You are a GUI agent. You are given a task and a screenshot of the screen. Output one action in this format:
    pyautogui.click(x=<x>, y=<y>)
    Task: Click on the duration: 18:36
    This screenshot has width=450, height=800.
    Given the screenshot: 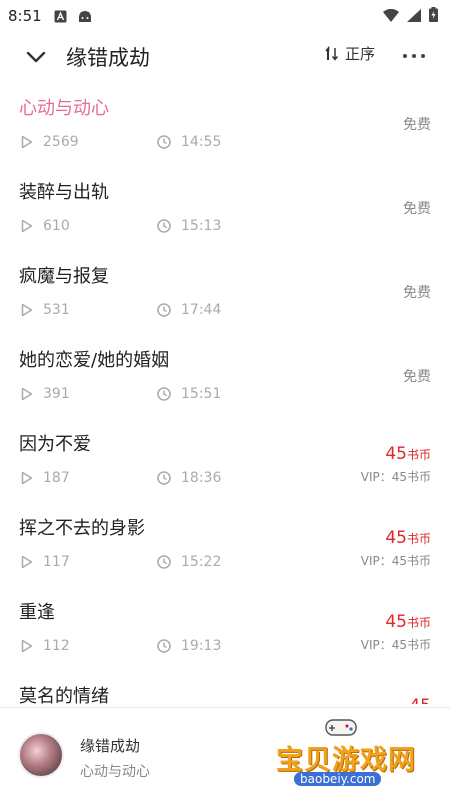 What is the action you would take?
    pyautogui.click(x=201, y=478)
    